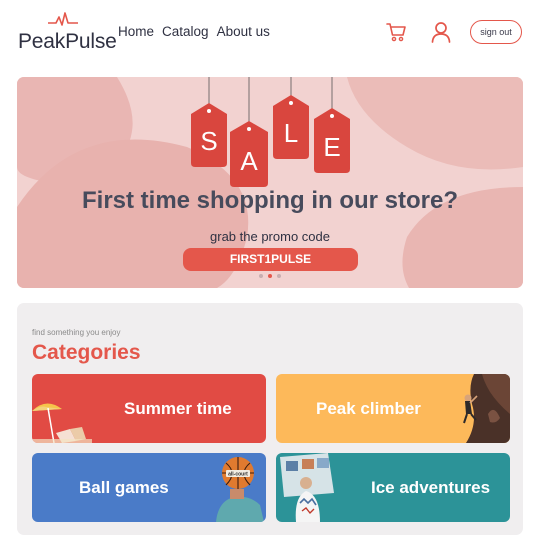  What do you see at coordinates (76, 332) in the screenshot?
I see `categories-eyebrow: find something you enjoy` at bounding box center [76, 332].